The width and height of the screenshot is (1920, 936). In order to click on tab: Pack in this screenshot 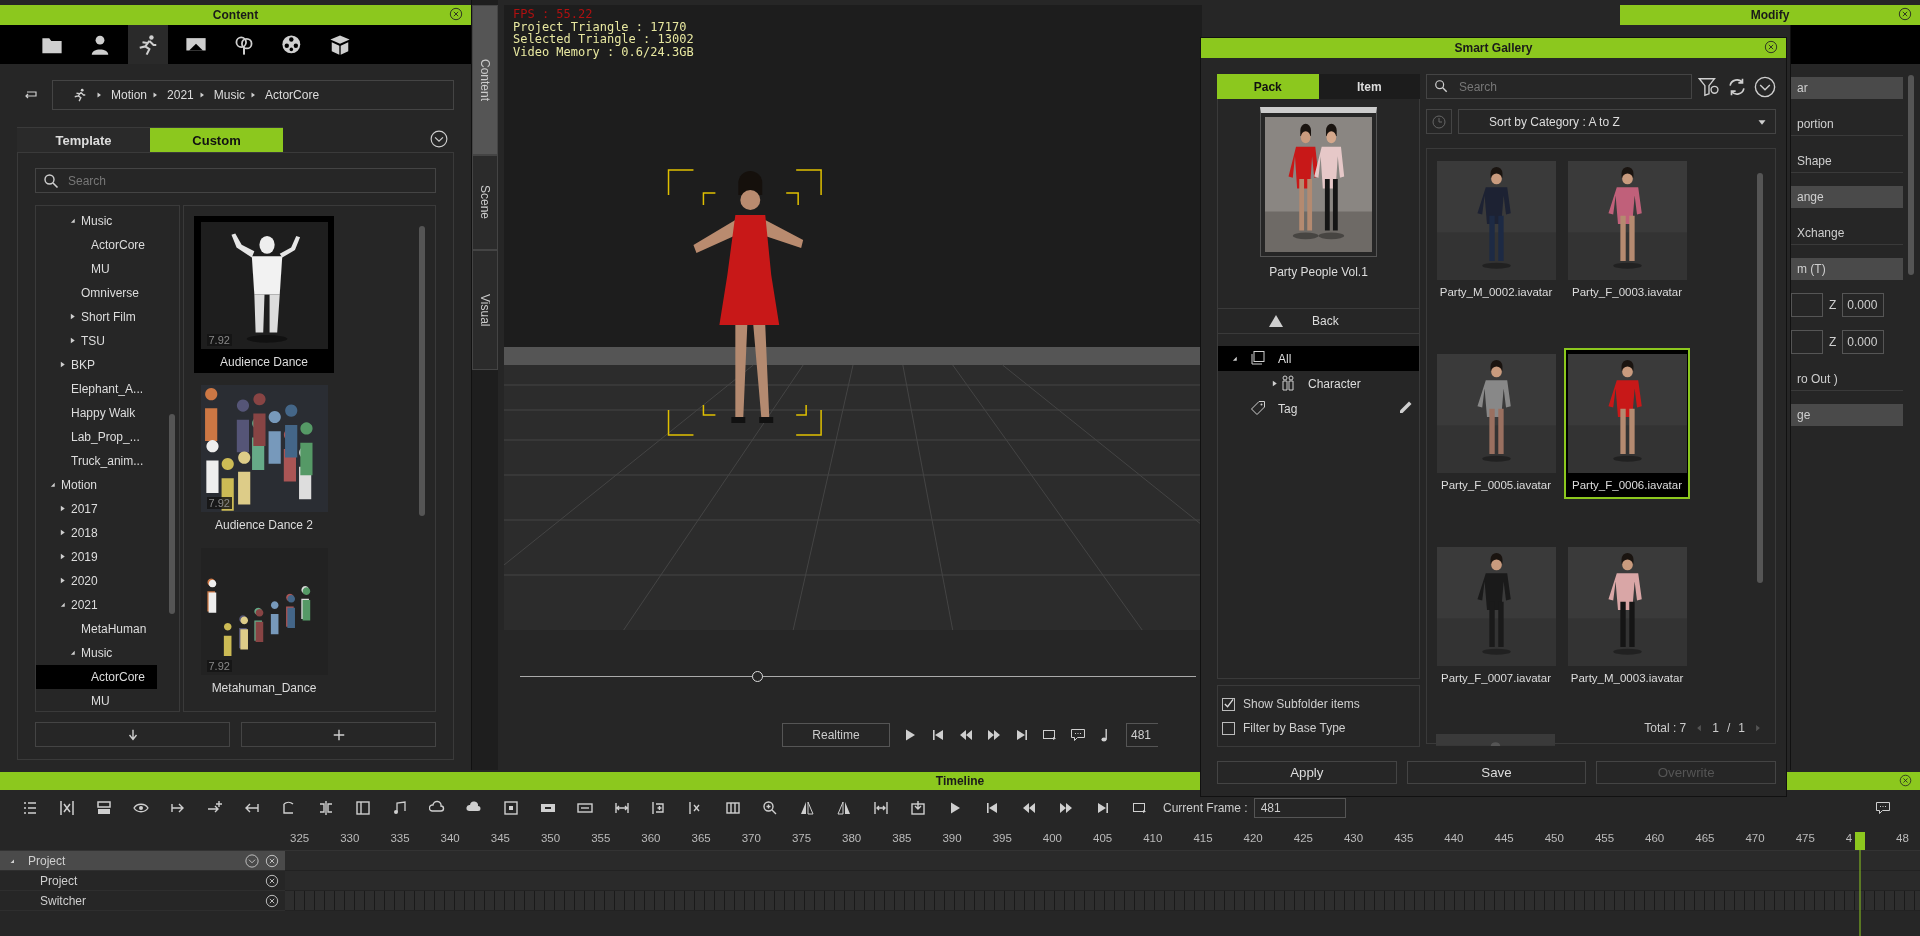, I will do `click(1268, 86)`.